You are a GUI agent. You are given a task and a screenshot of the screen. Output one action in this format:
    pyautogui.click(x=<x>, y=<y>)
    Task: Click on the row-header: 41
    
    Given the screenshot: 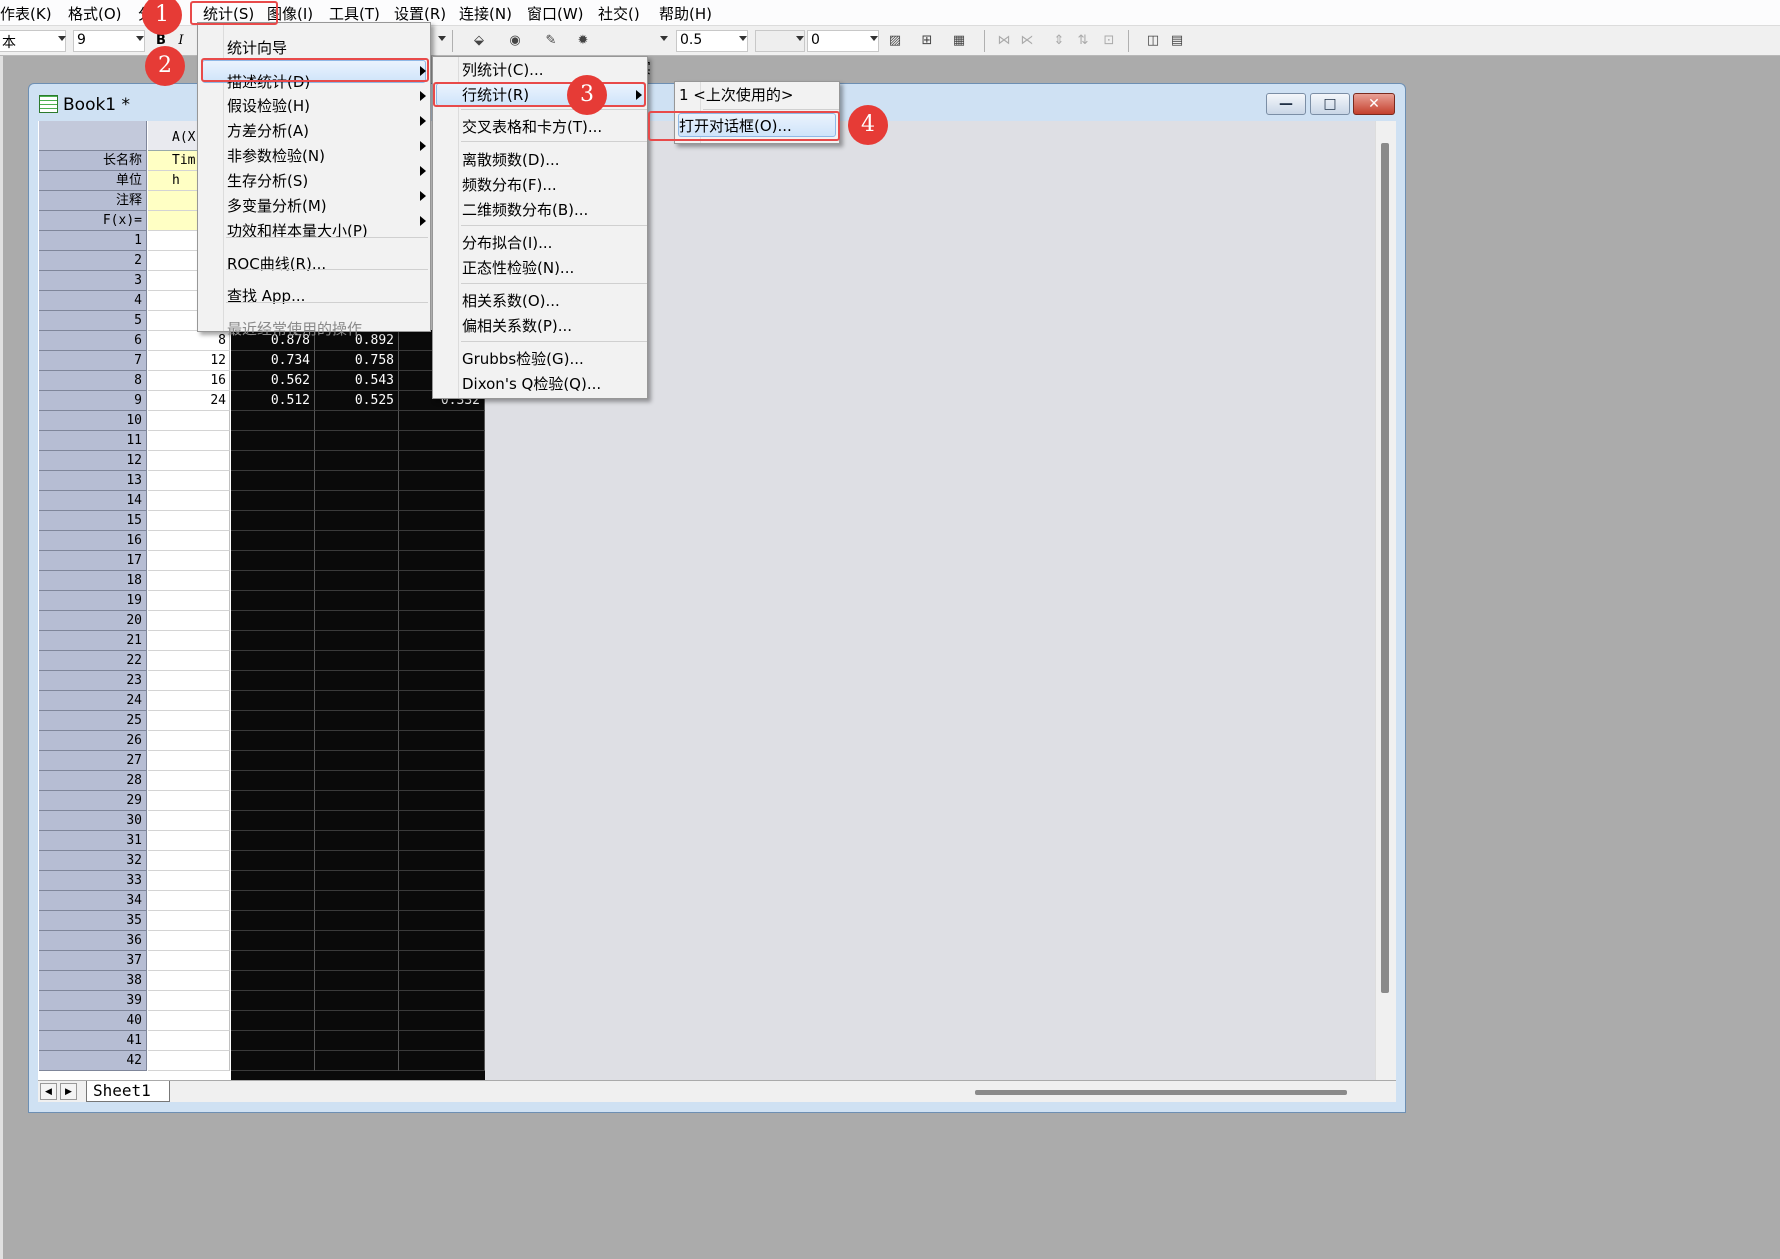 What is the action you would take?
    pyautogui.click(x=93, y=1041)
    